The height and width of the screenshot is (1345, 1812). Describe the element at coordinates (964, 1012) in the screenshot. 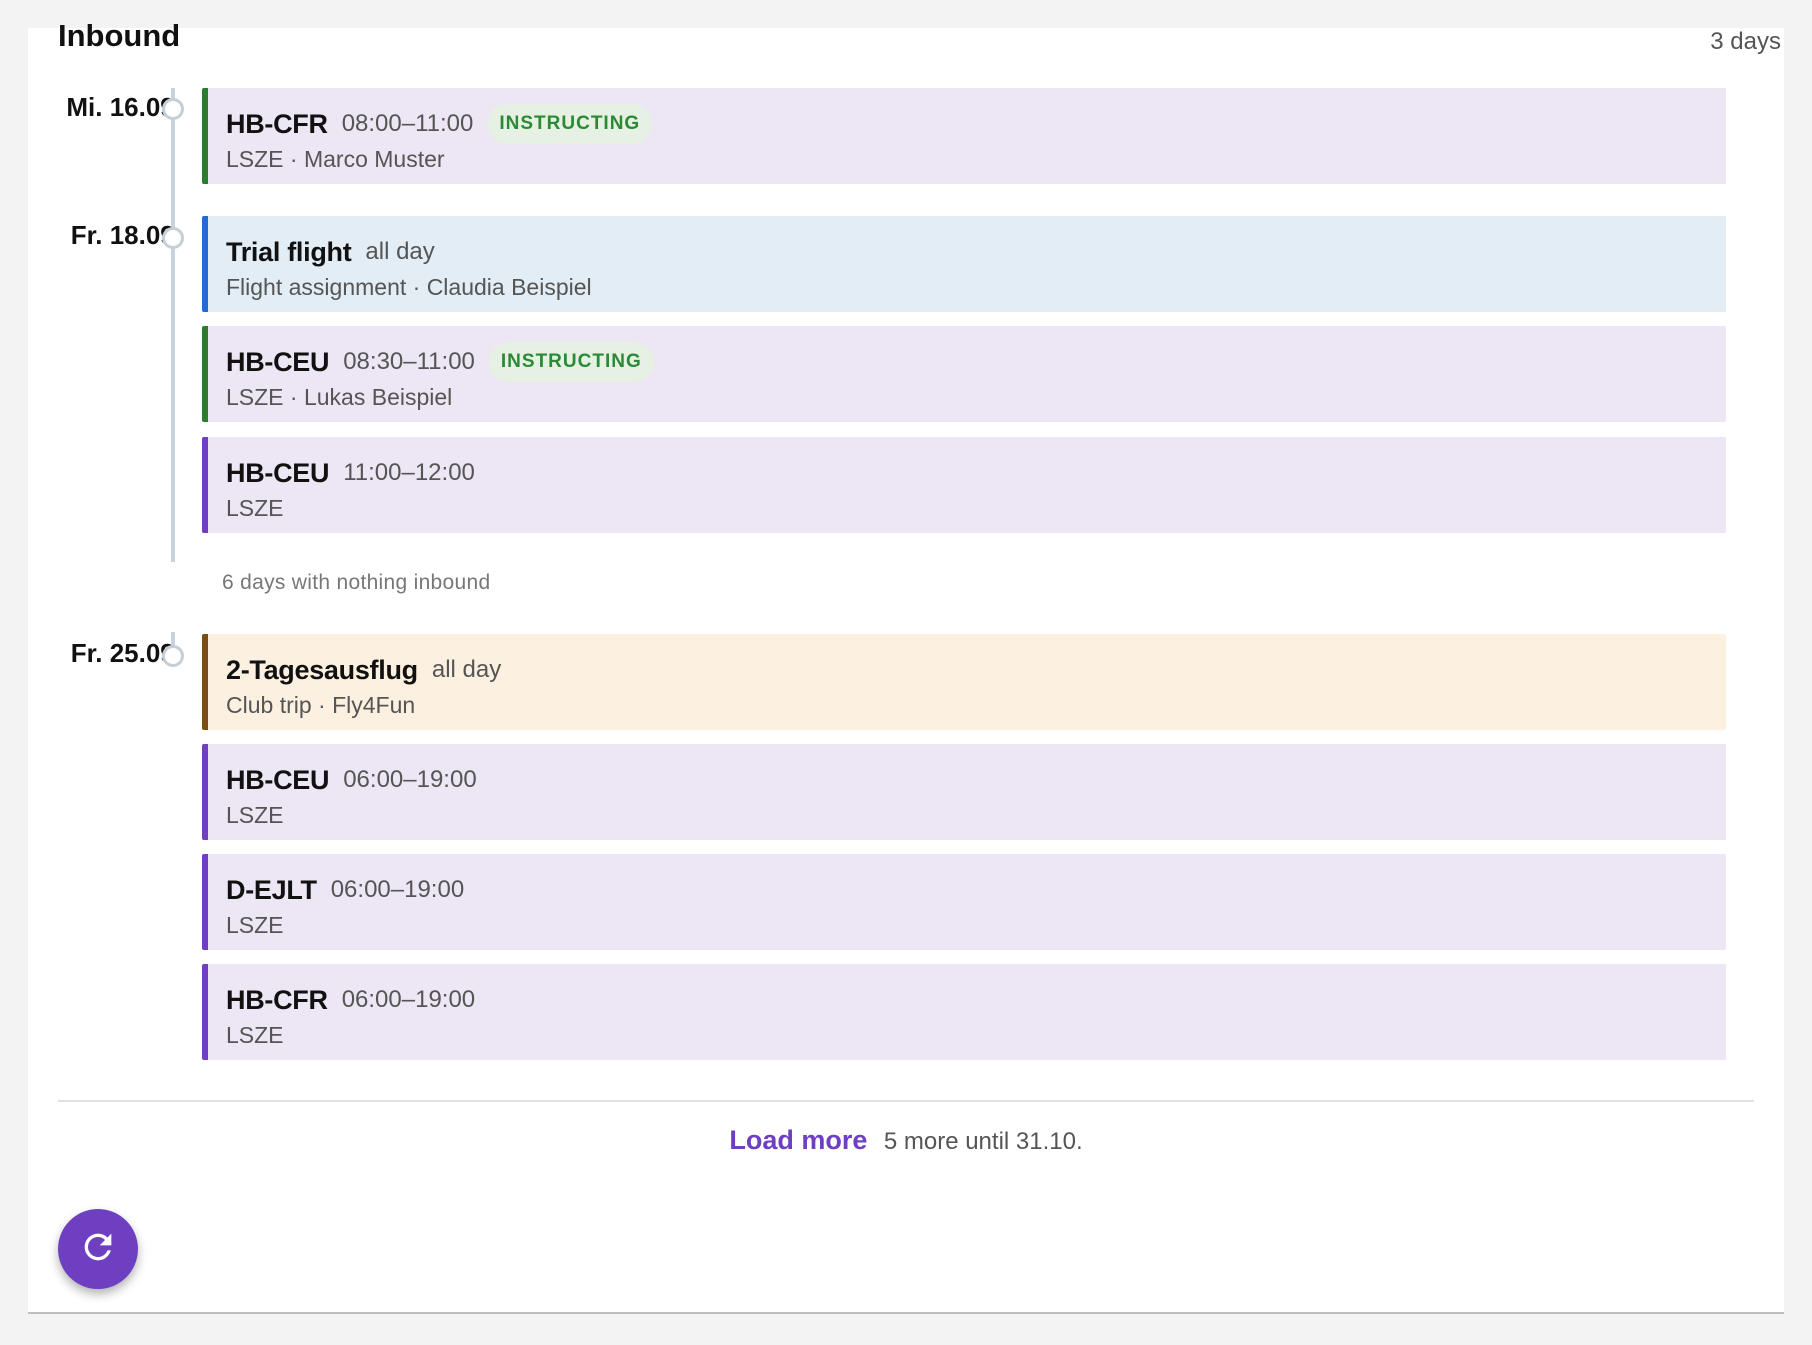

I see `event-card: HB-CFR 06:00–19:00 LSZE` at that location.